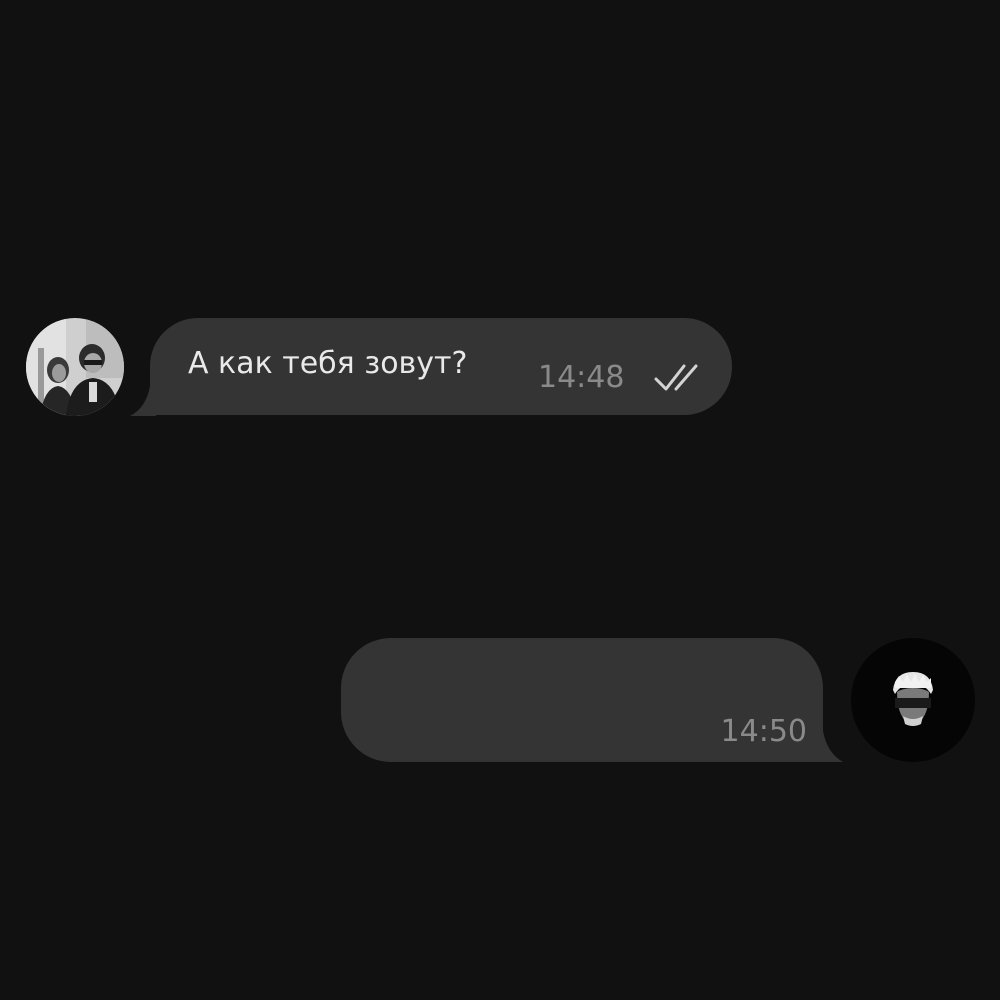 This screenshot has width=1000, height=1000. I want to click on user-avatar, so click(913, 700).